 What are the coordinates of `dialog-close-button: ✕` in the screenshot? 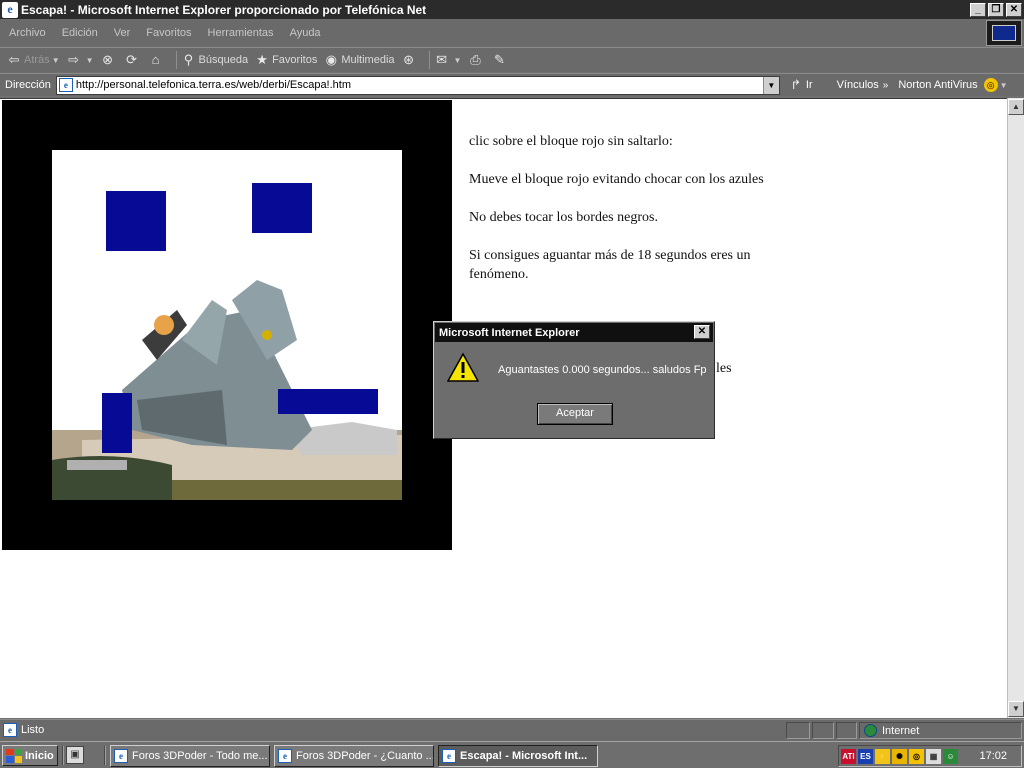 It's located at (702, 332).